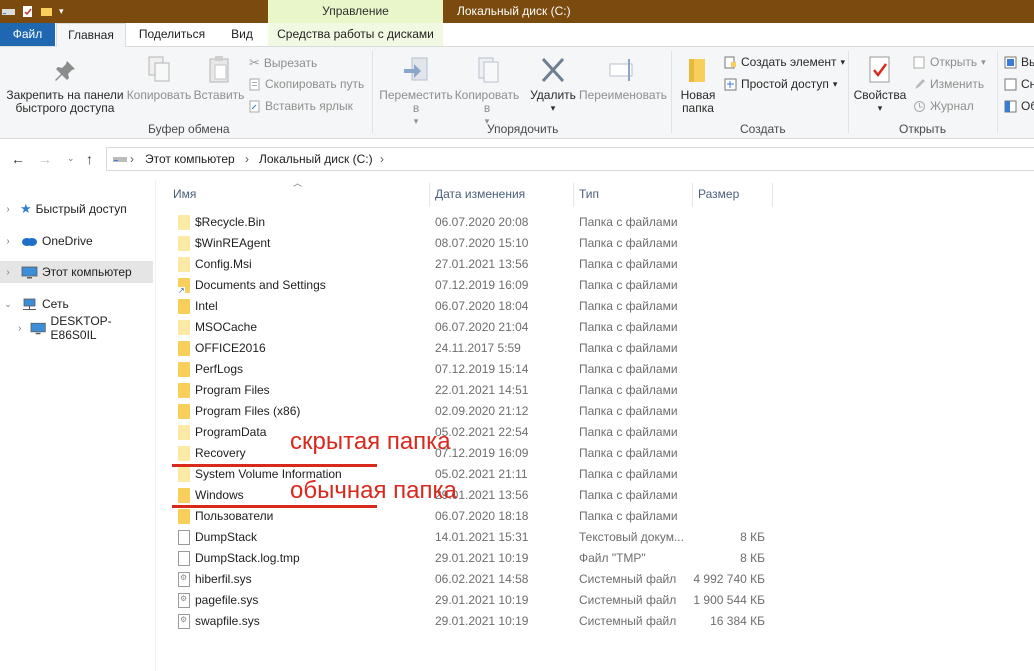  Describe the element at coordinates (954, 62) in the screenshot. I see `open-label: Открыть` at that location.